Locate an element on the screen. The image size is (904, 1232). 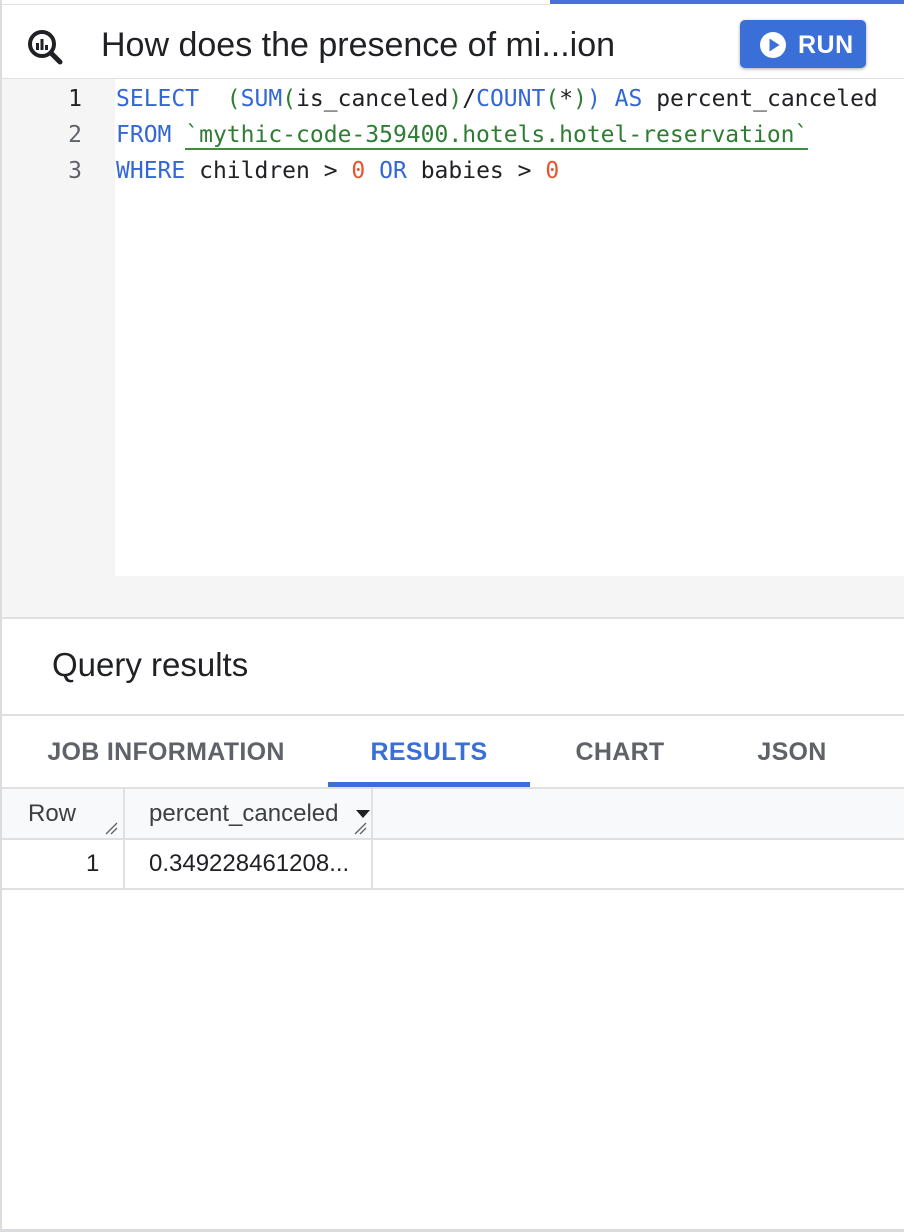
line-number: 3 is located at coordinates (75, 171).